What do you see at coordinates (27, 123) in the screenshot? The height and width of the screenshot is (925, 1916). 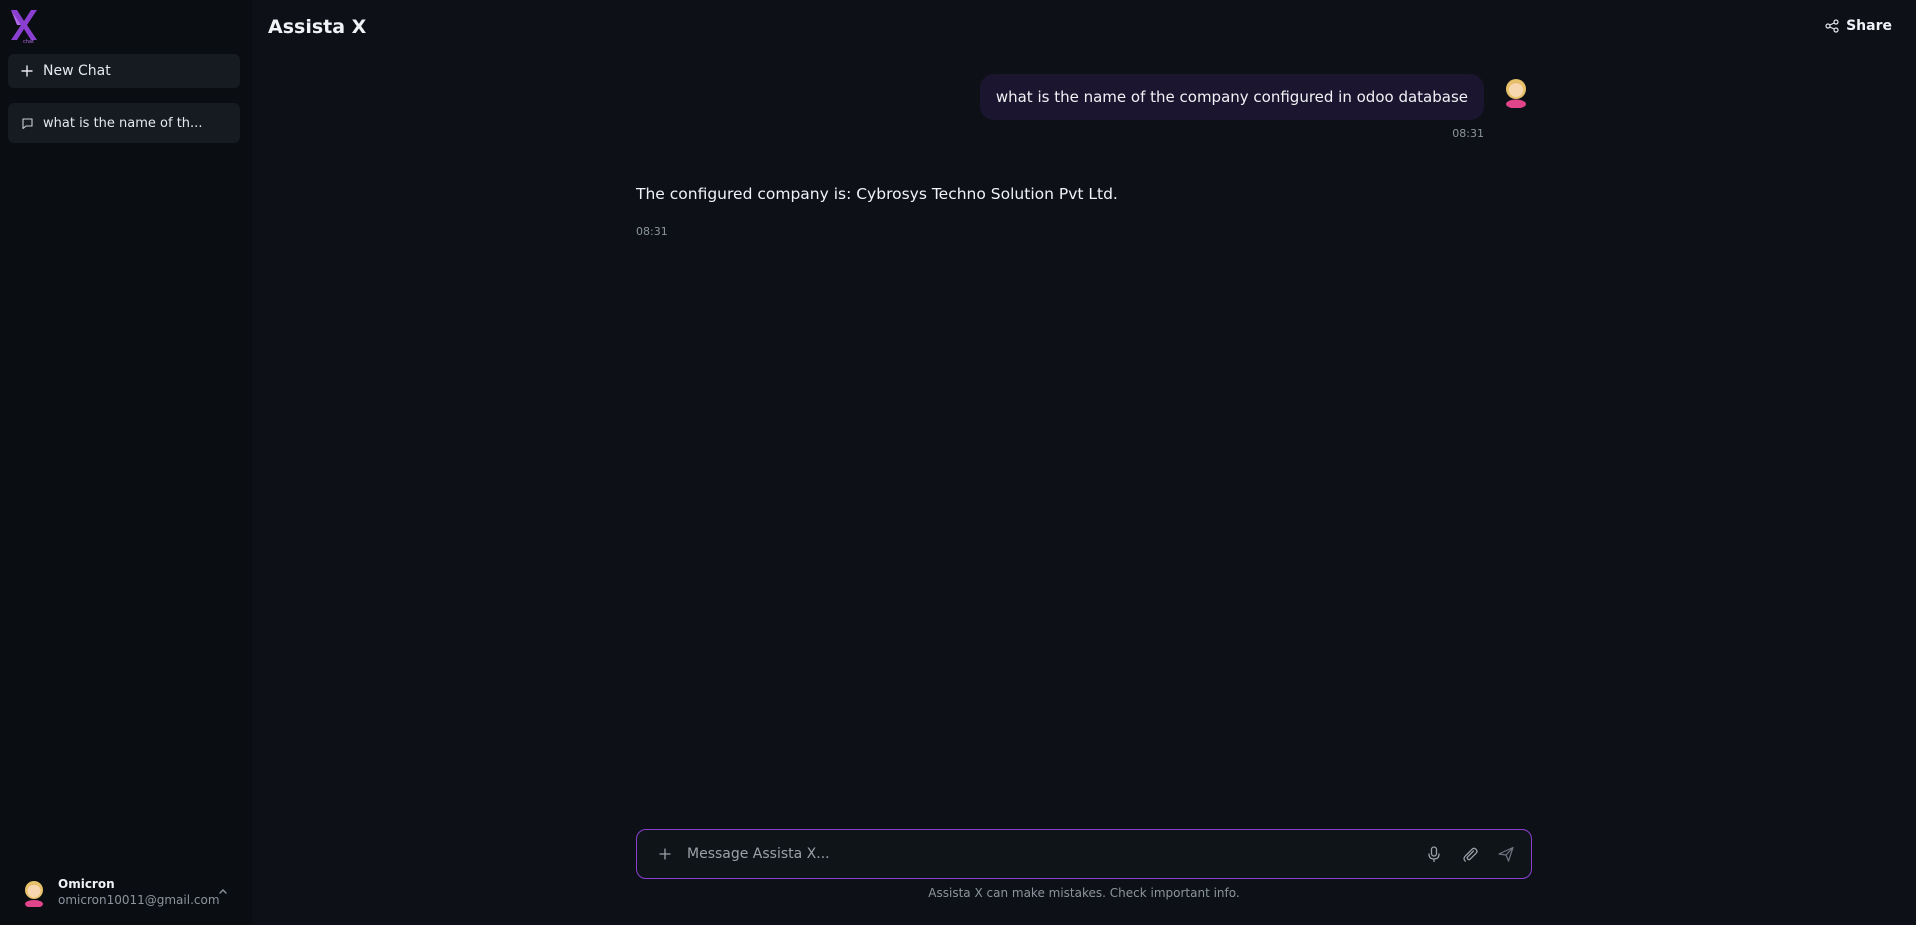 I see `chat-bubble-icon` at bounding box center [27, 123].